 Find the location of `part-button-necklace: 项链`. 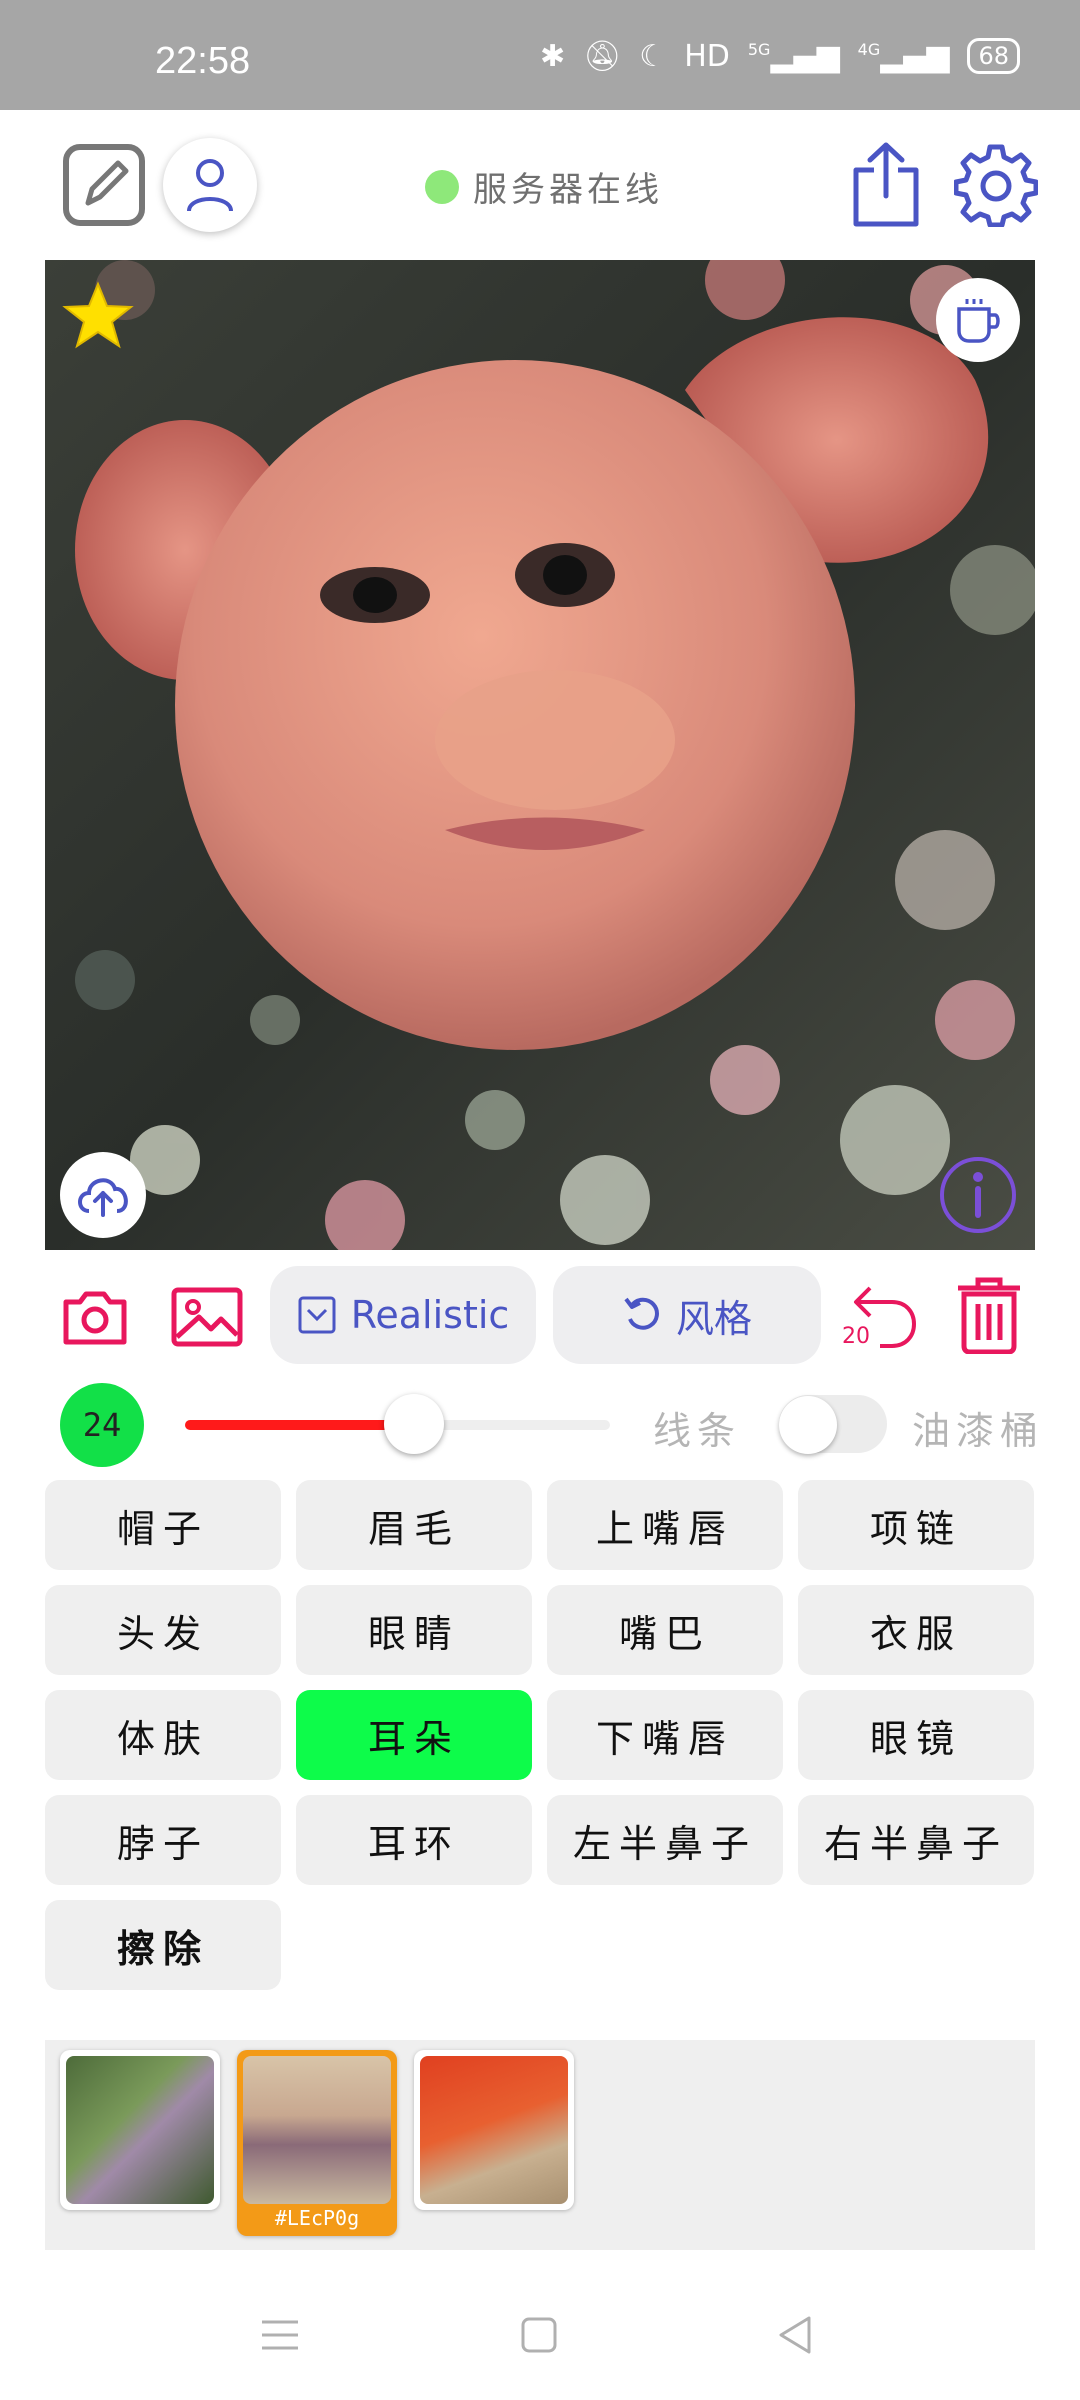

part-button-necklace: 项链 is located at coordinates (916, 1525).